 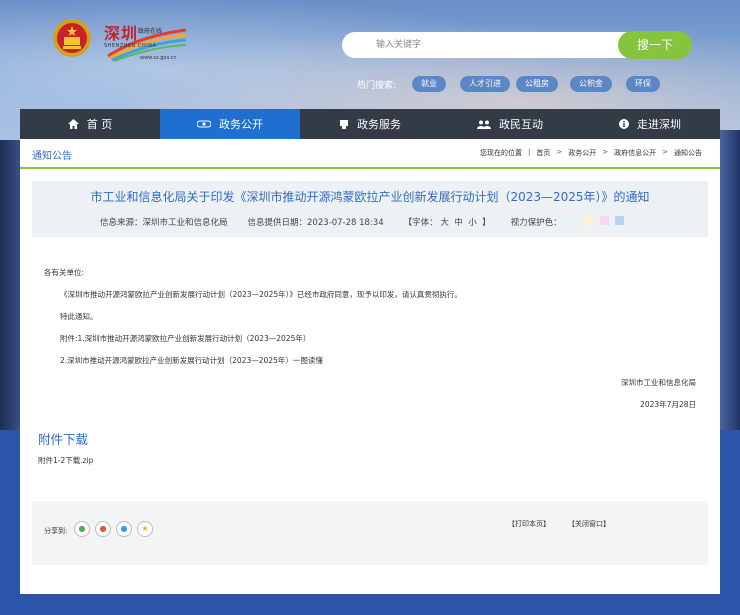 What do you see at coordinates (124, 529) in the screenshot?
I see `qq-icon: ●` at bounding box center [124, 529].